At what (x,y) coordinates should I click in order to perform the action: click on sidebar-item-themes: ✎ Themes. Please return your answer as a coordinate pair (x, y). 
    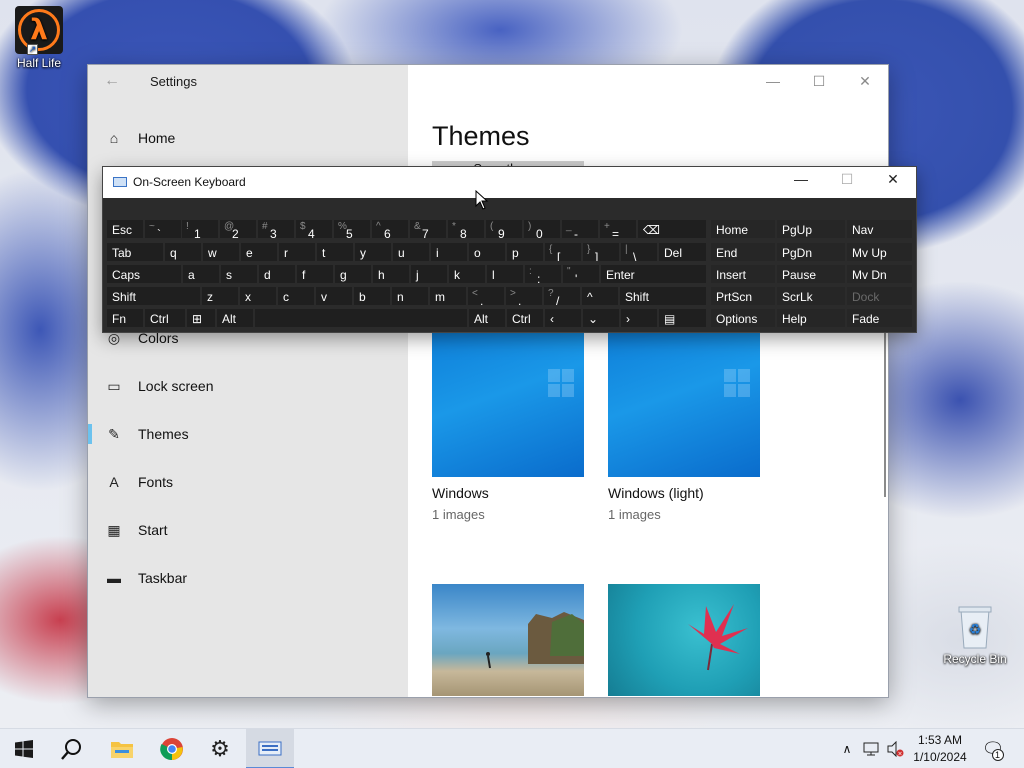
    Looking at the image, I should click on (248, 434).